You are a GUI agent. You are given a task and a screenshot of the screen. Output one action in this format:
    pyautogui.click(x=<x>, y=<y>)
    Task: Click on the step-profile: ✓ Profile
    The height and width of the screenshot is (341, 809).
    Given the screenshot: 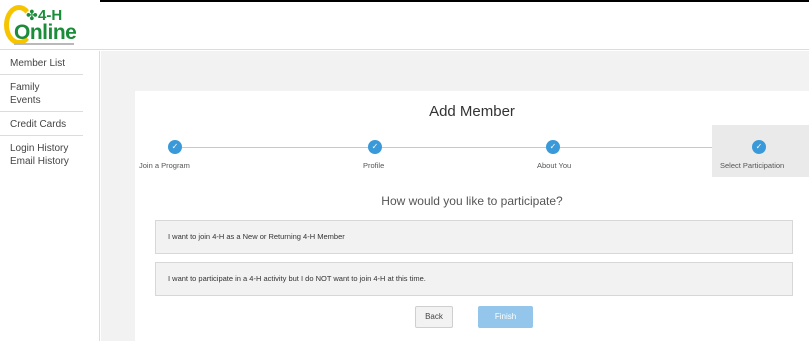 What is the action you would take?
    pyautogui.click(x=375, y=151)
    